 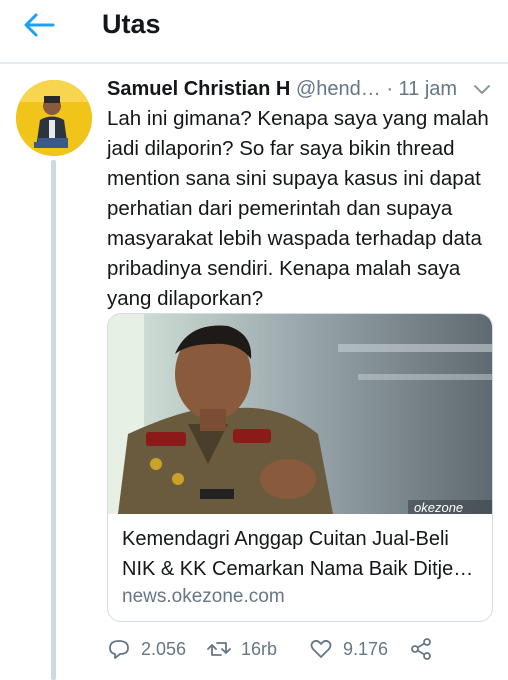 What do you see at coordinates (119, 649) in the screenshot?
I see `reply-icon` at bounding box center [119, 649].